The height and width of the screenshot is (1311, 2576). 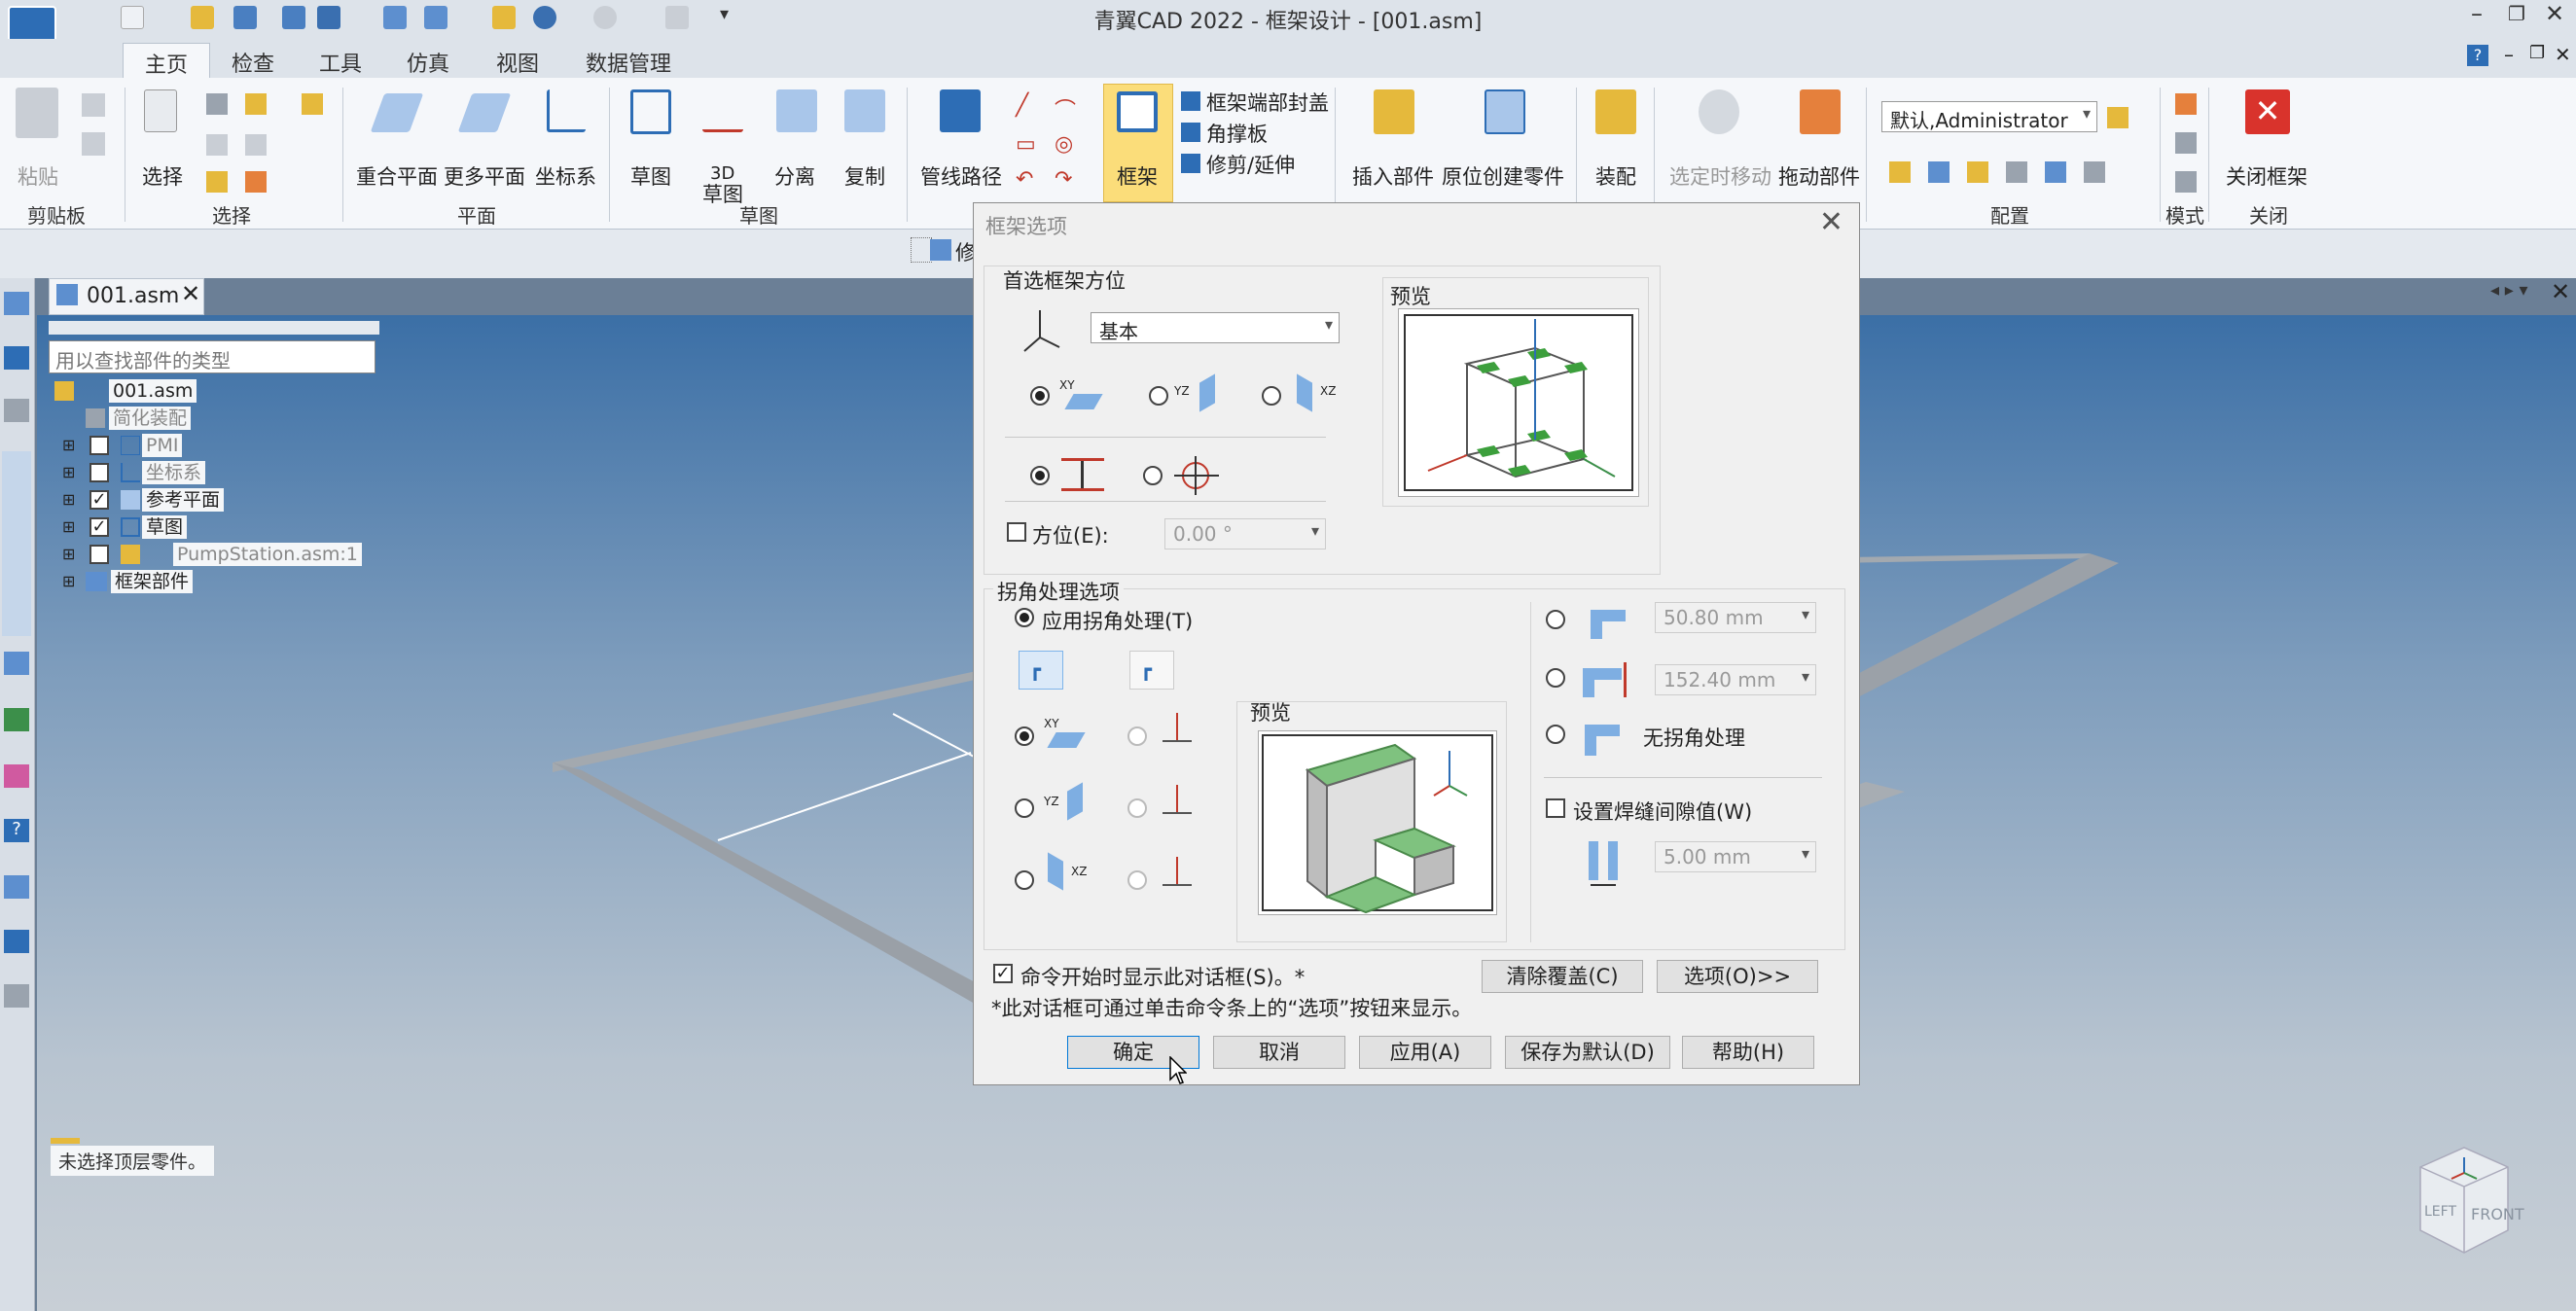 What do you see at coordinates (1158, 396) in the screenshot?
I see `orientation-yz-radio` at bounding box center [1158, 396].